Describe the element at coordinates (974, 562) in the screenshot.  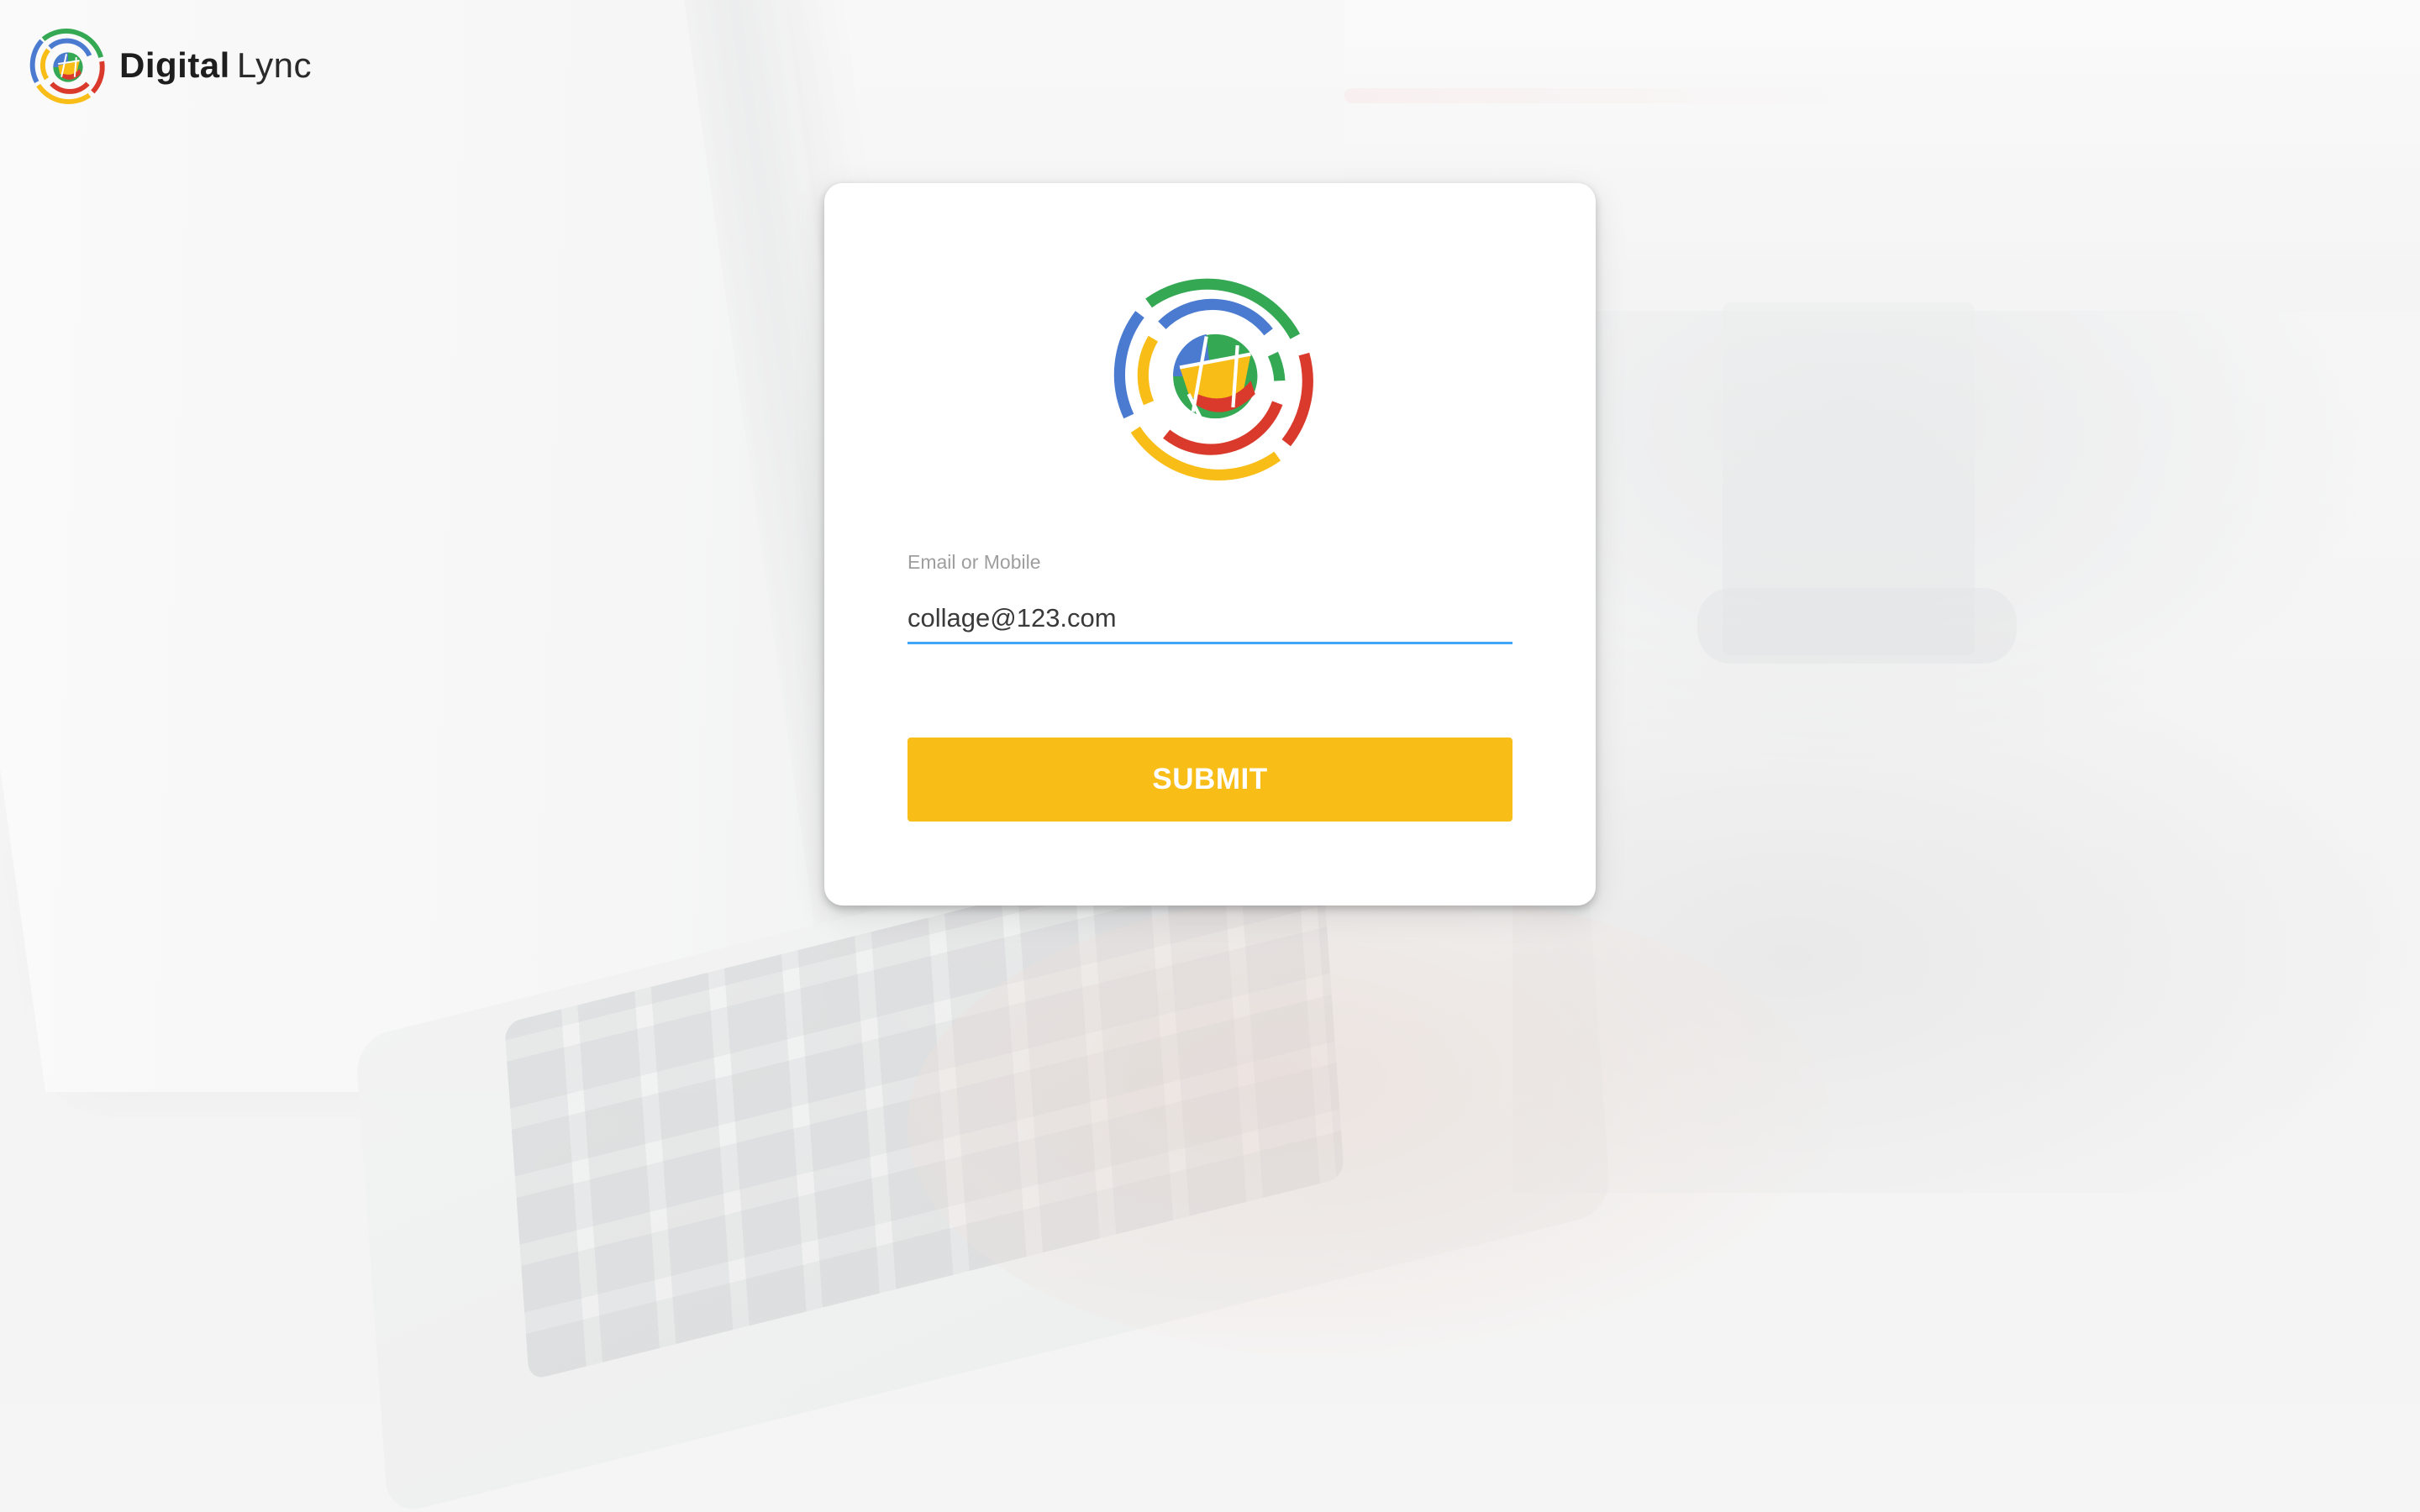
I see `email-field-label: Email or Mobile` at that location.